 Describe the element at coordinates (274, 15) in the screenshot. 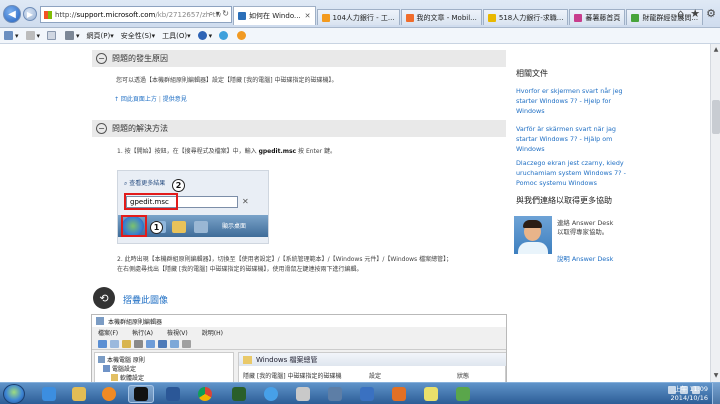

I see `tab-0: 如何在 Windo... ✕` at that location.